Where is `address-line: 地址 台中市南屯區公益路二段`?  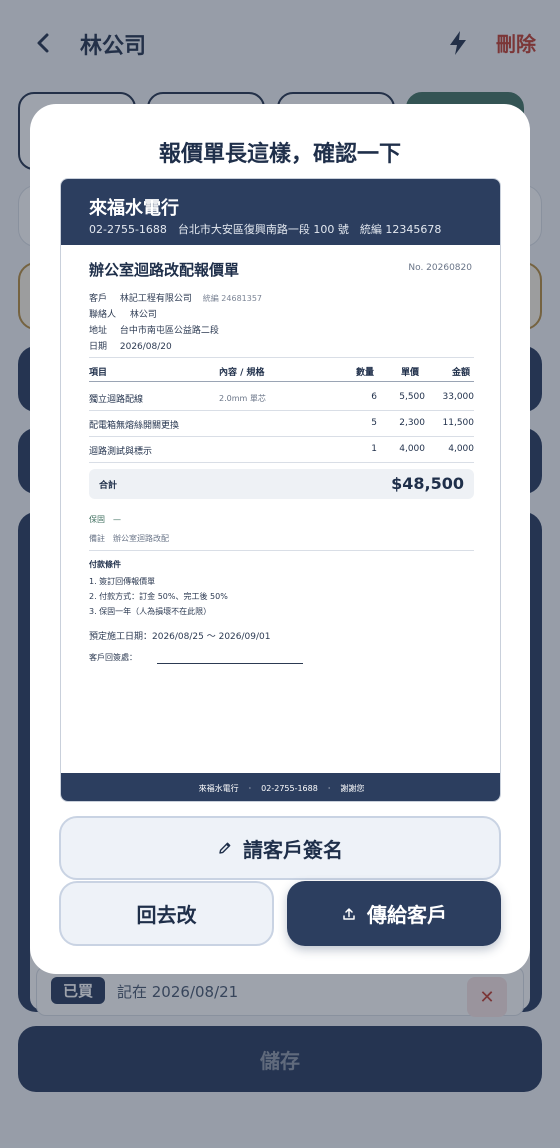
address-line: 地址 台中市南屯區公益路二段 is located at coordinates (154, 329).